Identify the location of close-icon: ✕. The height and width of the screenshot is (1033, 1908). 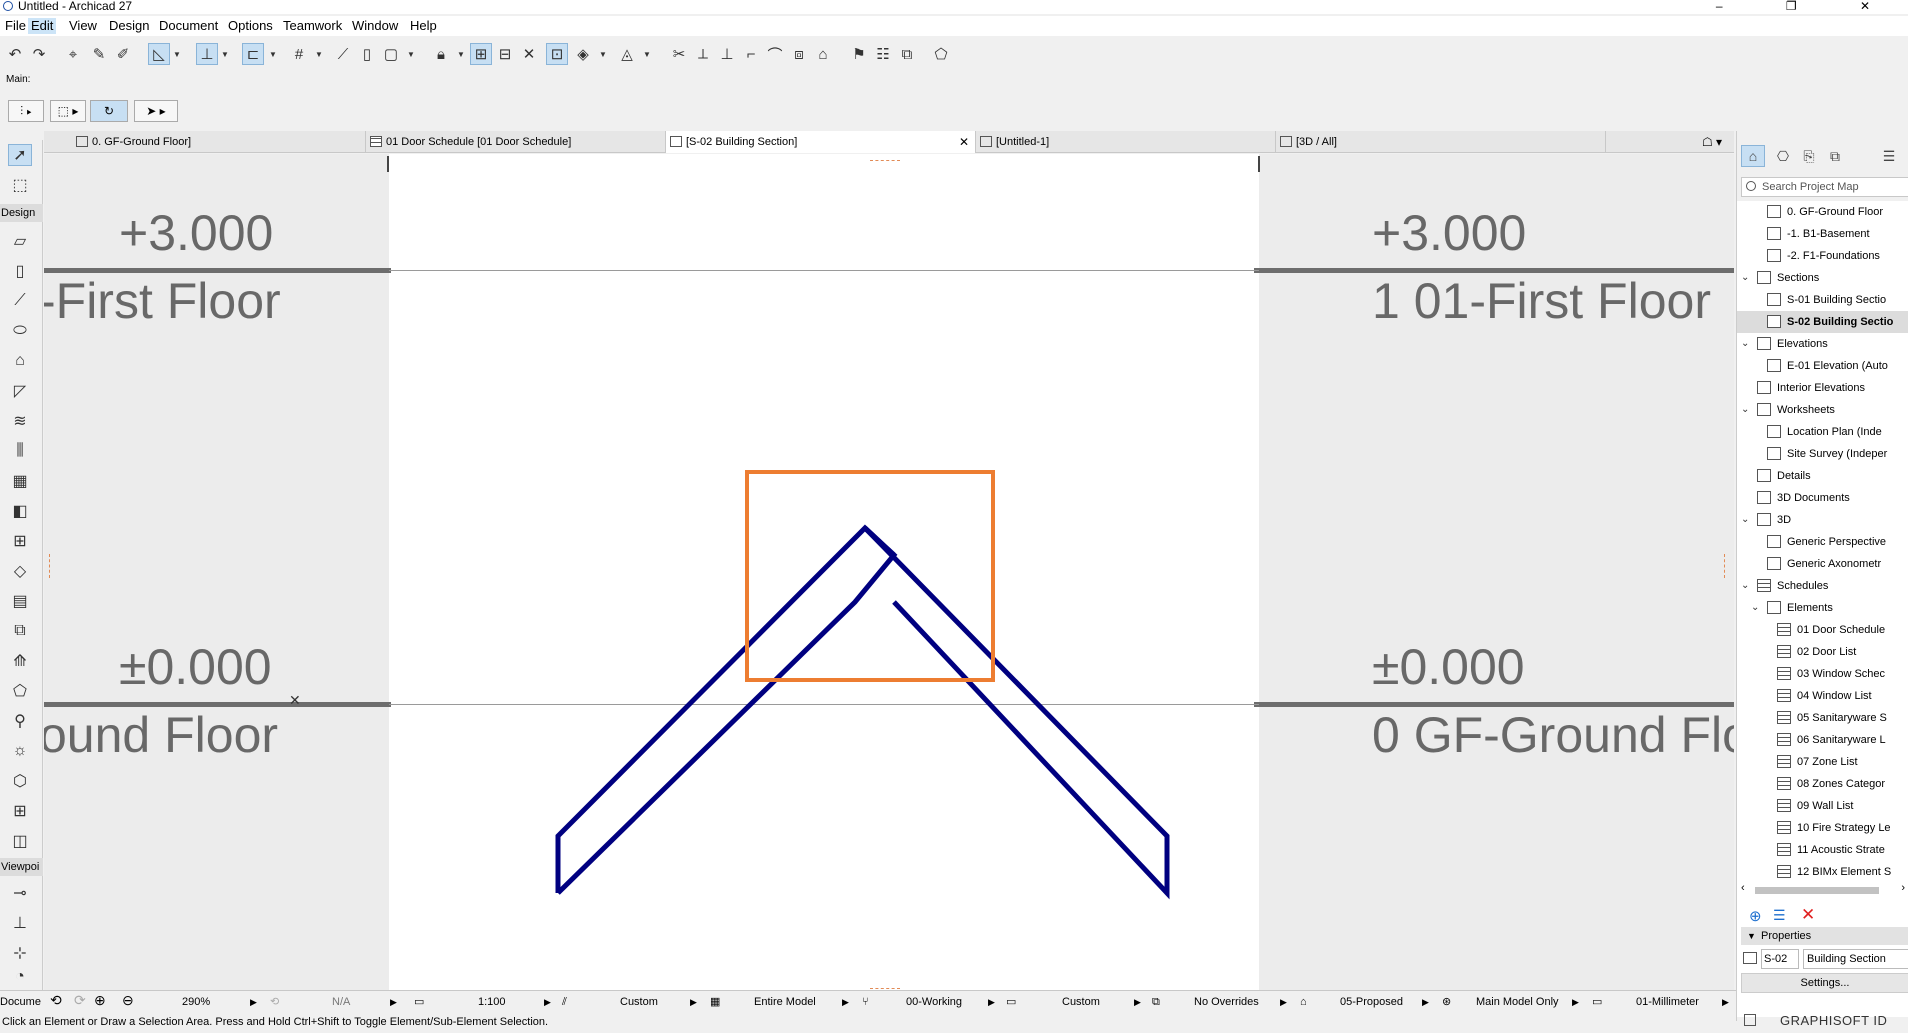
(964, 142).